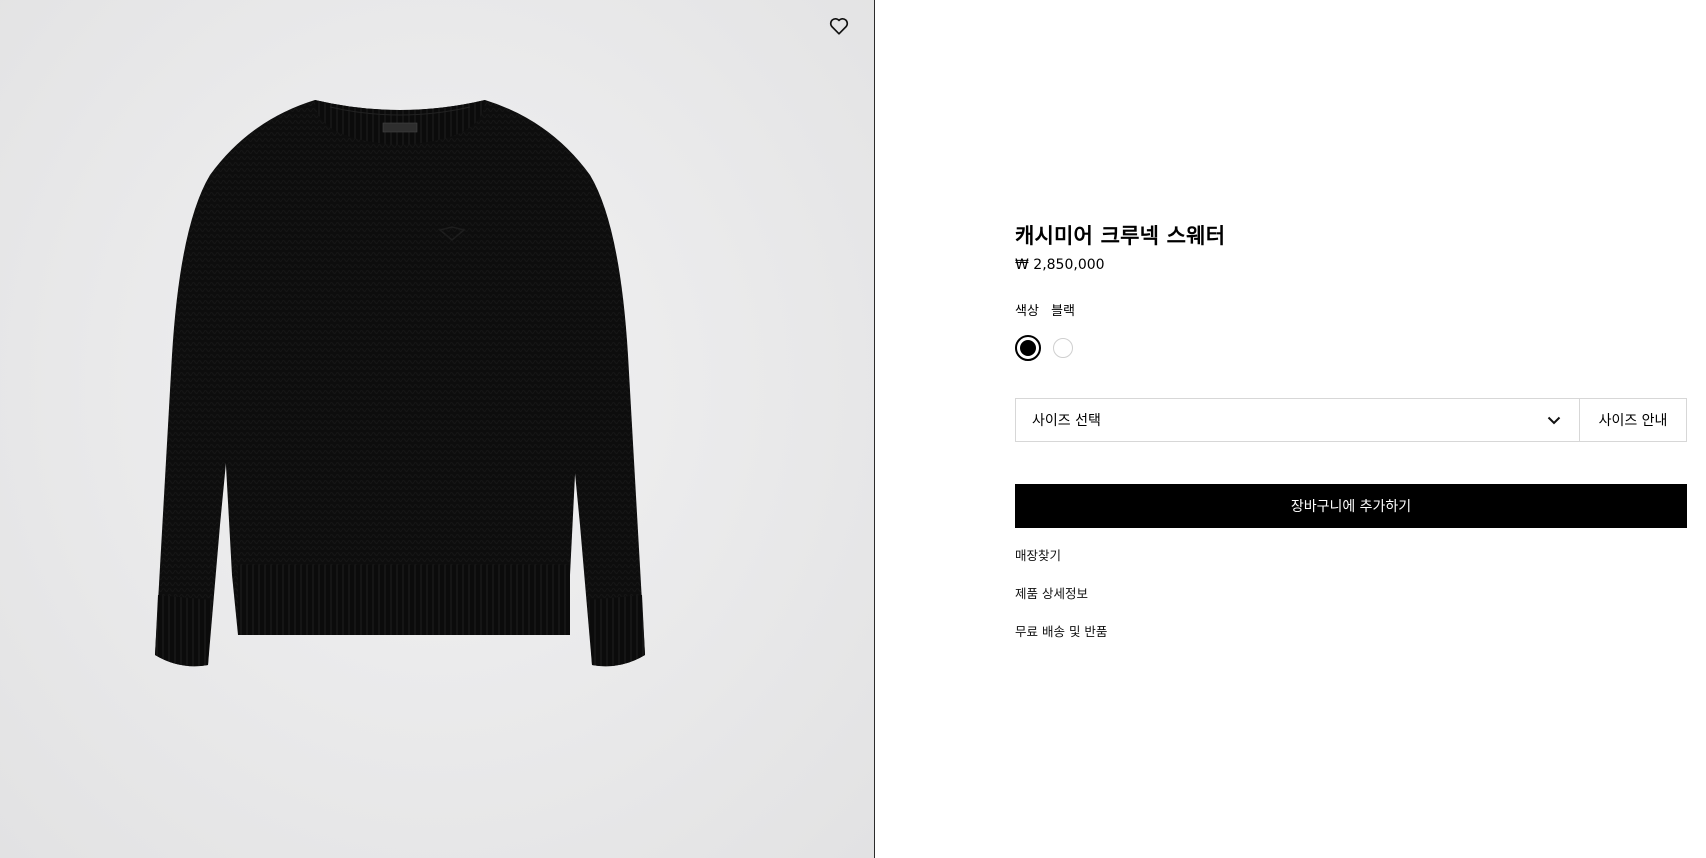 The image size is (1706, 858). Describe the element at coordinates (1027, 311) in the screenshot. I see `color-label: 색상` at that location.